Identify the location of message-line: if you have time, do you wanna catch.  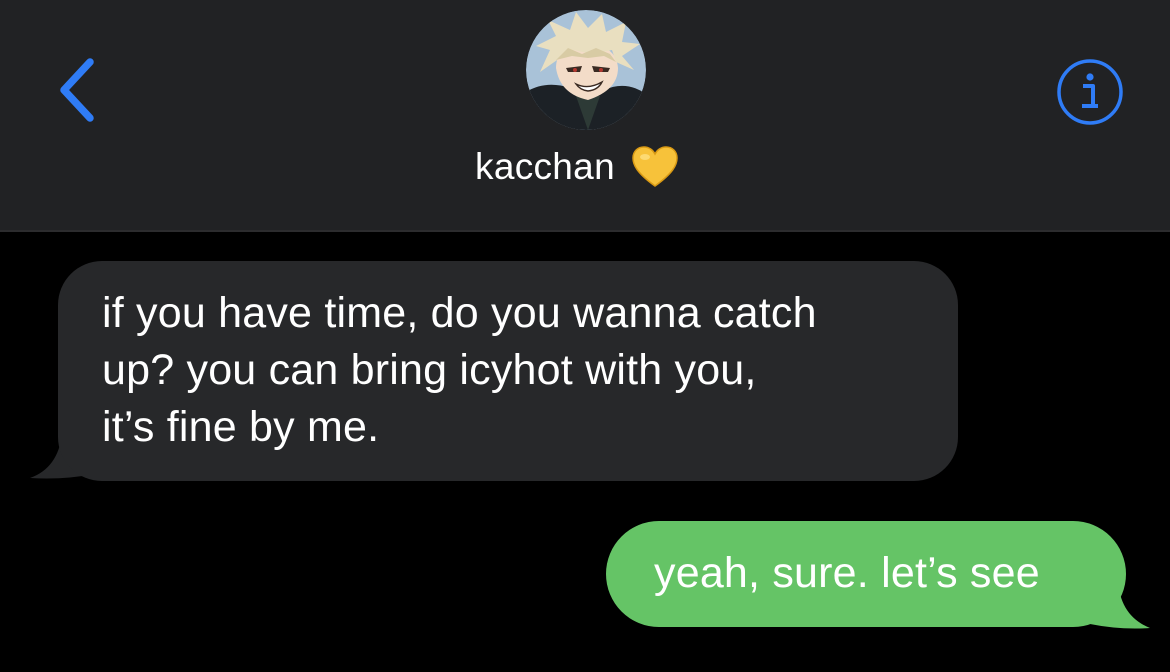
(459, 313).